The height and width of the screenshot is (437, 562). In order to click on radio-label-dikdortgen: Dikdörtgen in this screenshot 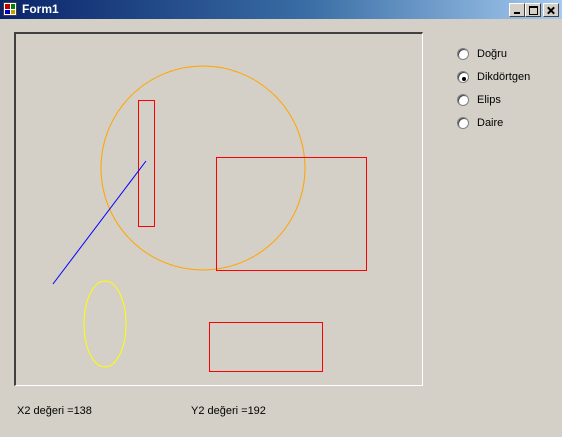, I will do `click(504, 77)`.